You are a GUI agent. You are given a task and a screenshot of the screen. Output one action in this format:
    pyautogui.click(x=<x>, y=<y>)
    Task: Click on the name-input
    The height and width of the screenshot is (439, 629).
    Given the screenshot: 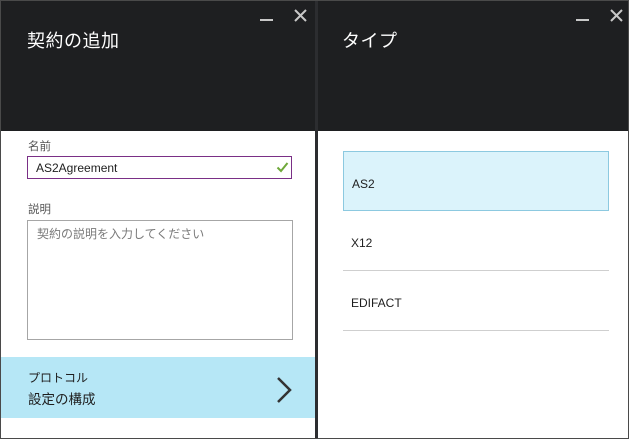 What is the action you would take?
    pyautogui.click(x=159, y=167)
    